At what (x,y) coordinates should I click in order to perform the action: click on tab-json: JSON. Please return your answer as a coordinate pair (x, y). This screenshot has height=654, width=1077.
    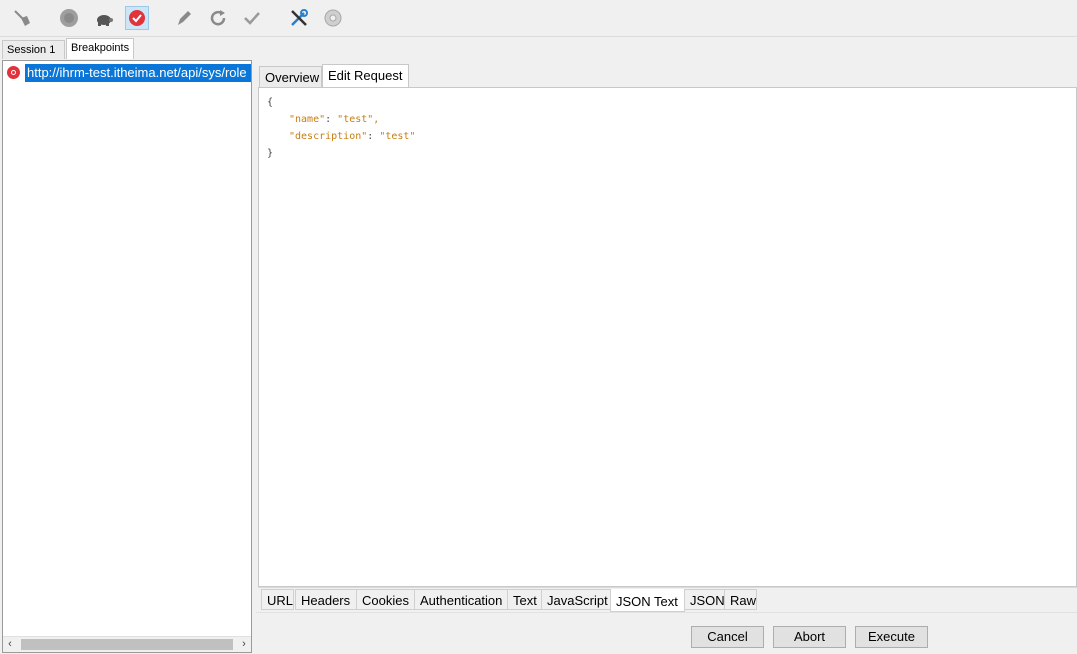
    Looking at the image, I should click on (704, 599).